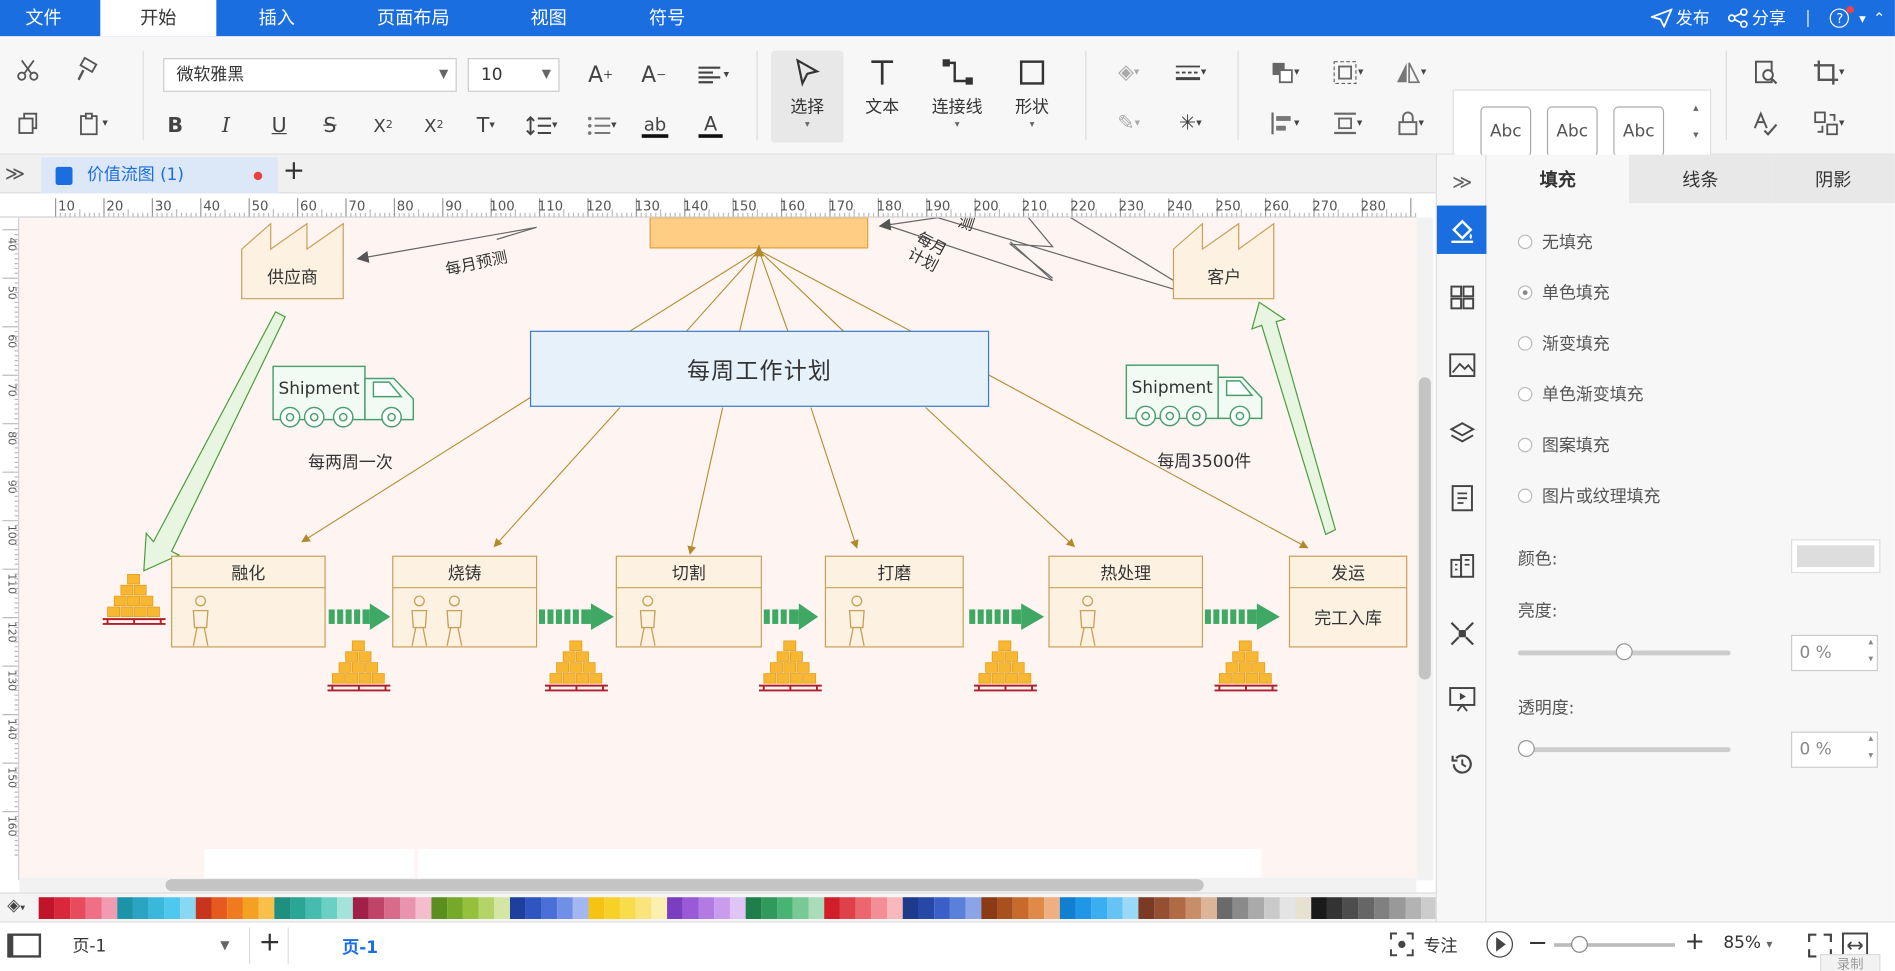 This screenshot has height=971, width=1895. Describe the element at coordinates (1462, 764) in the screenshot. I see `history-icon` at that location.